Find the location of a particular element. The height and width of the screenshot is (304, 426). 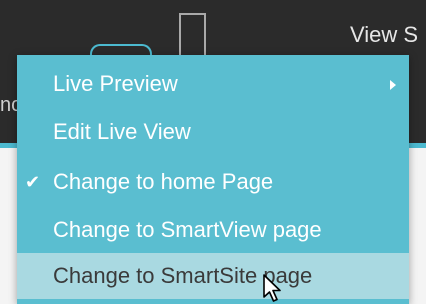

check-icon: ✔ is located at coordinates (33, 182).